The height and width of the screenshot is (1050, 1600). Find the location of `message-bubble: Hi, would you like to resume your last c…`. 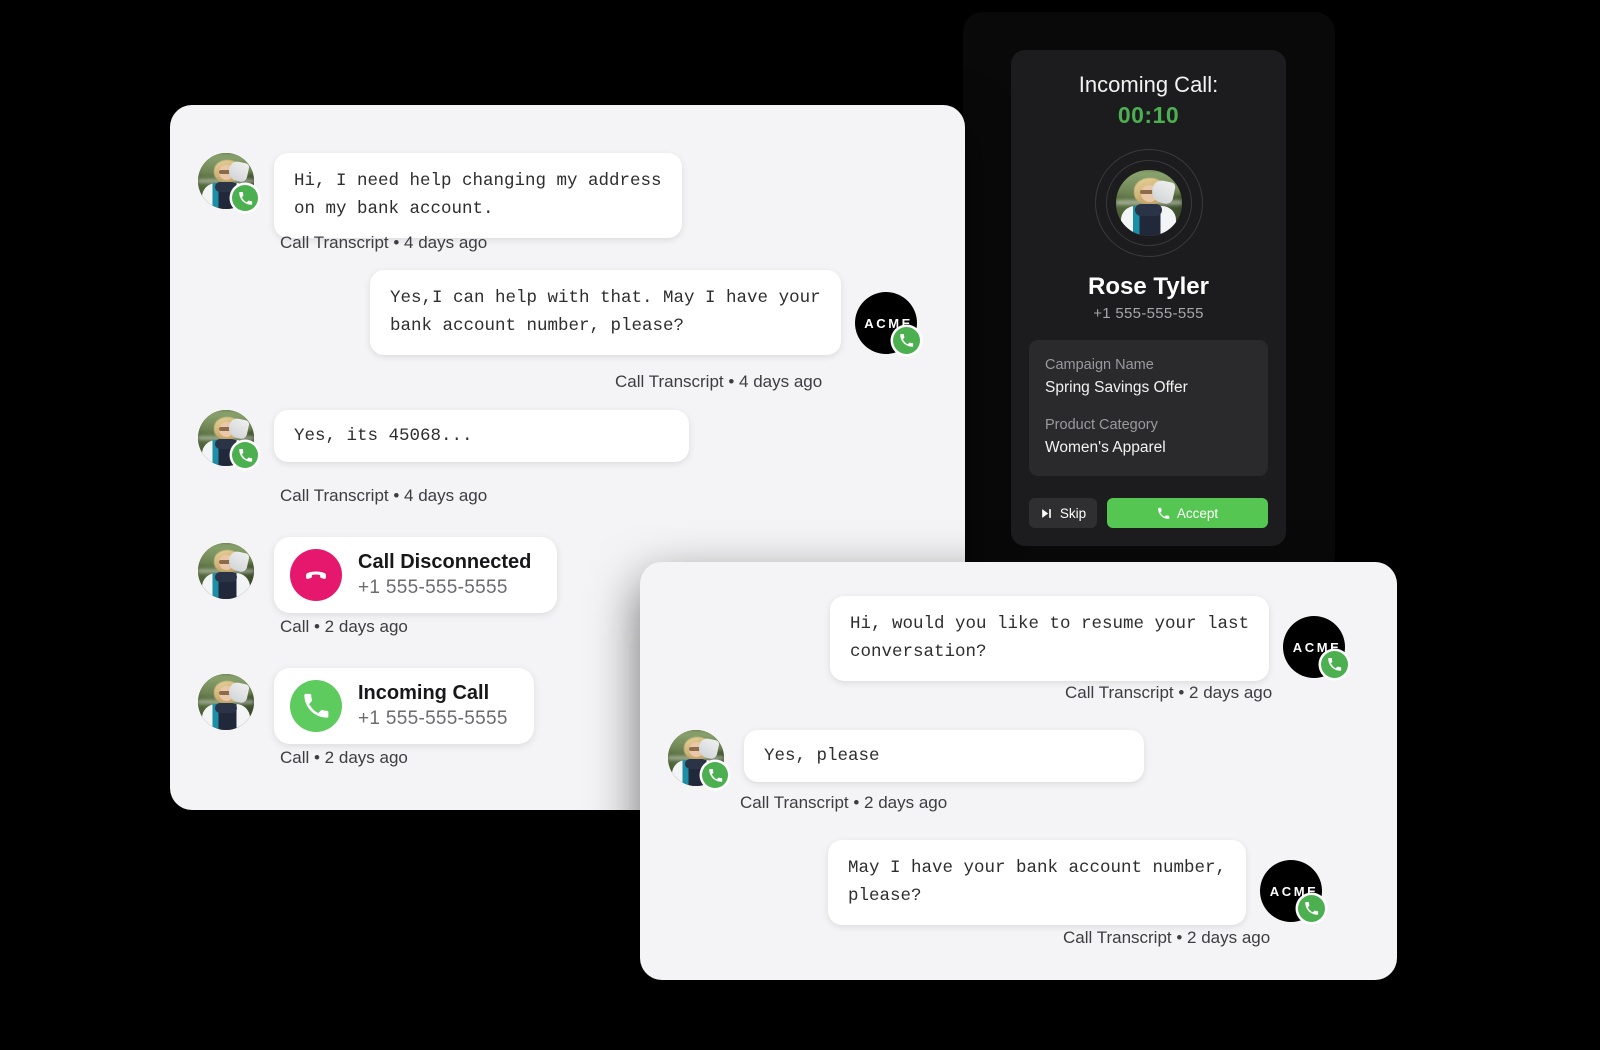

message-bubble: Hi, would you like to resume your last c… is located at coordinates (1050, 638).